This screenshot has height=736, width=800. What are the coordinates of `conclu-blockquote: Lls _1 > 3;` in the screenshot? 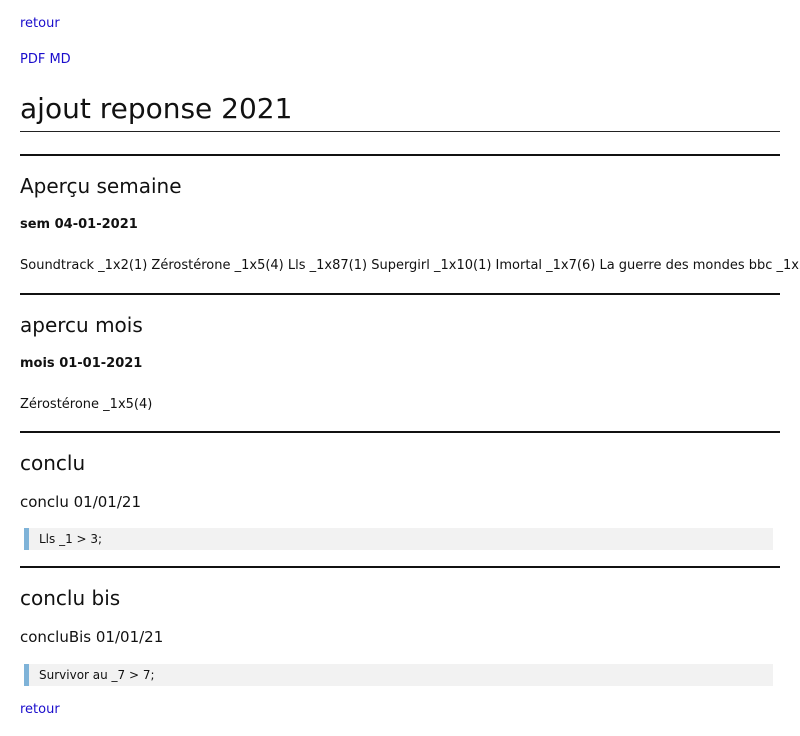 It's located at (398, 539).